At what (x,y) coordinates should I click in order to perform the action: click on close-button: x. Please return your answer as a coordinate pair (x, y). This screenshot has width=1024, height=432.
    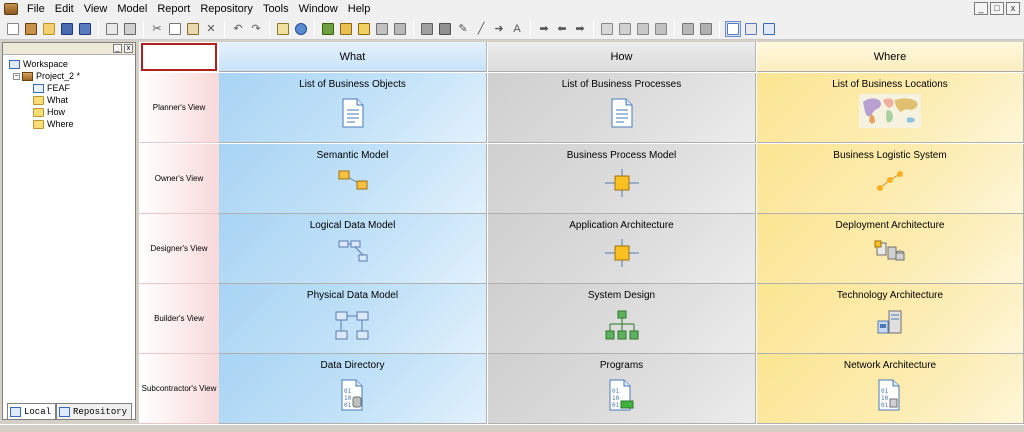
    Looking at the image, I should click on (1013, 8).